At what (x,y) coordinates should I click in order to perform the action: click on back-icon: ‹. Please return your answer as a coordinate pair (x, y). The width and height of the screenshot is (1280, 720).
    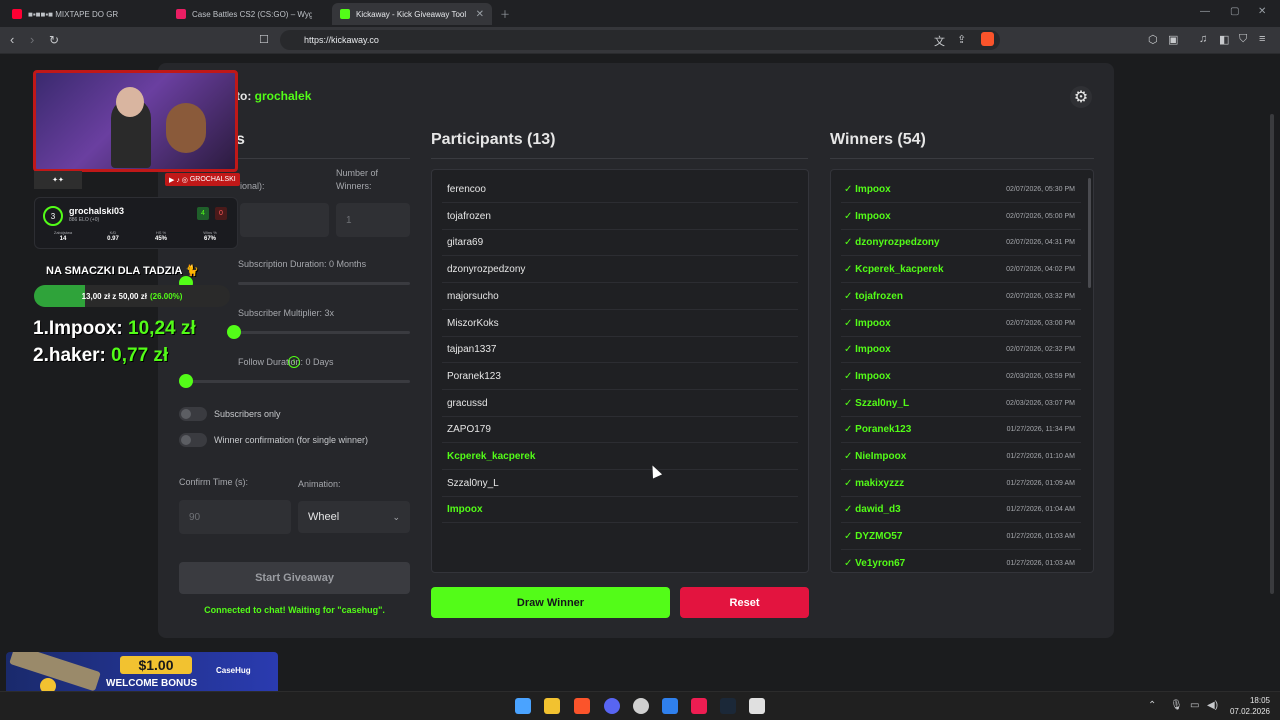
    Looking at the image, I should click on (12, 39).